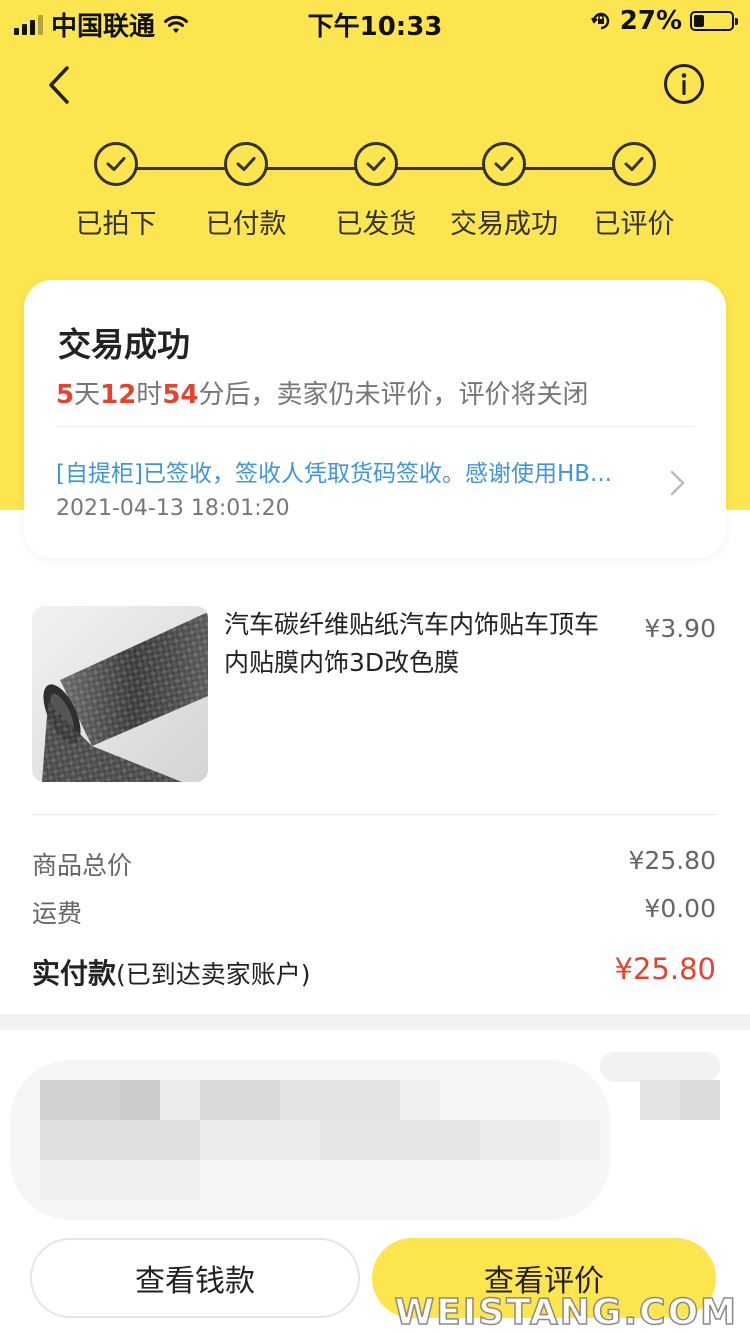 The width and height of the screenshot is (750, 1334). I want to click on order-status-title: 交易成功, so click(124, 344).